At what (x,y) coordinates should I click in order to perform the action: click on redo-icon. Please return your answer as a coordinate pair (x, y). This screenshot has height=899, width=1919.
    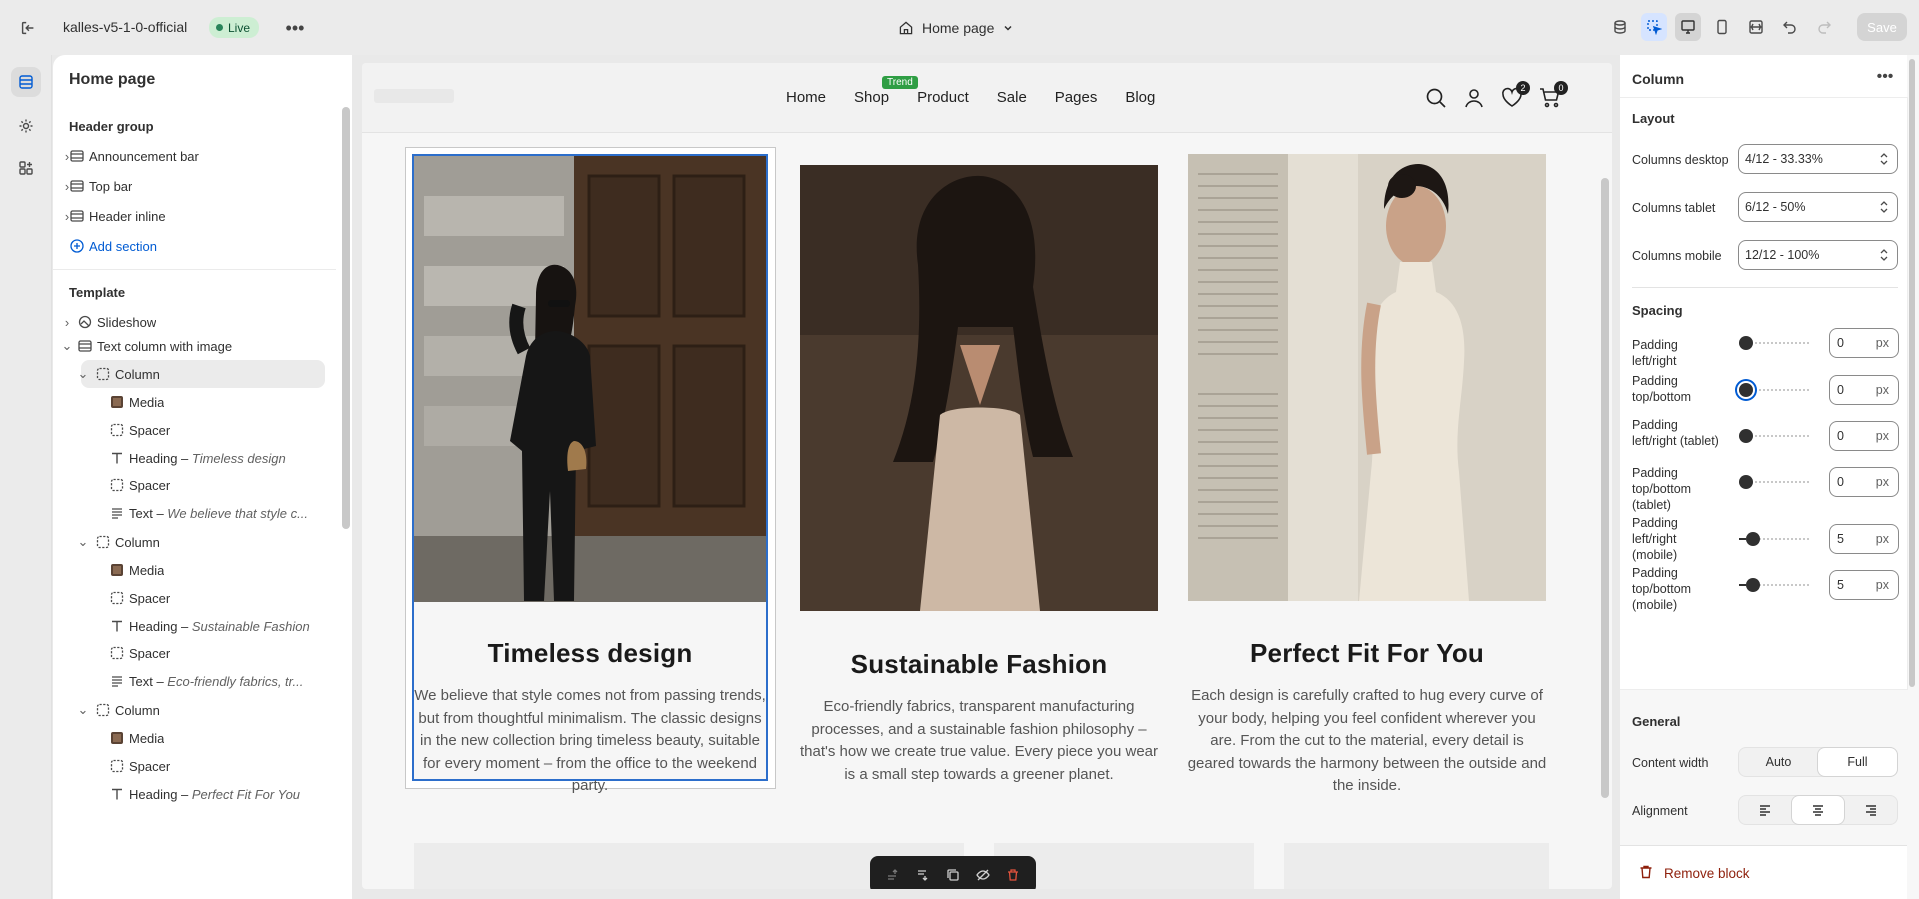
    Looking at the image, I should click on (1824, 27).